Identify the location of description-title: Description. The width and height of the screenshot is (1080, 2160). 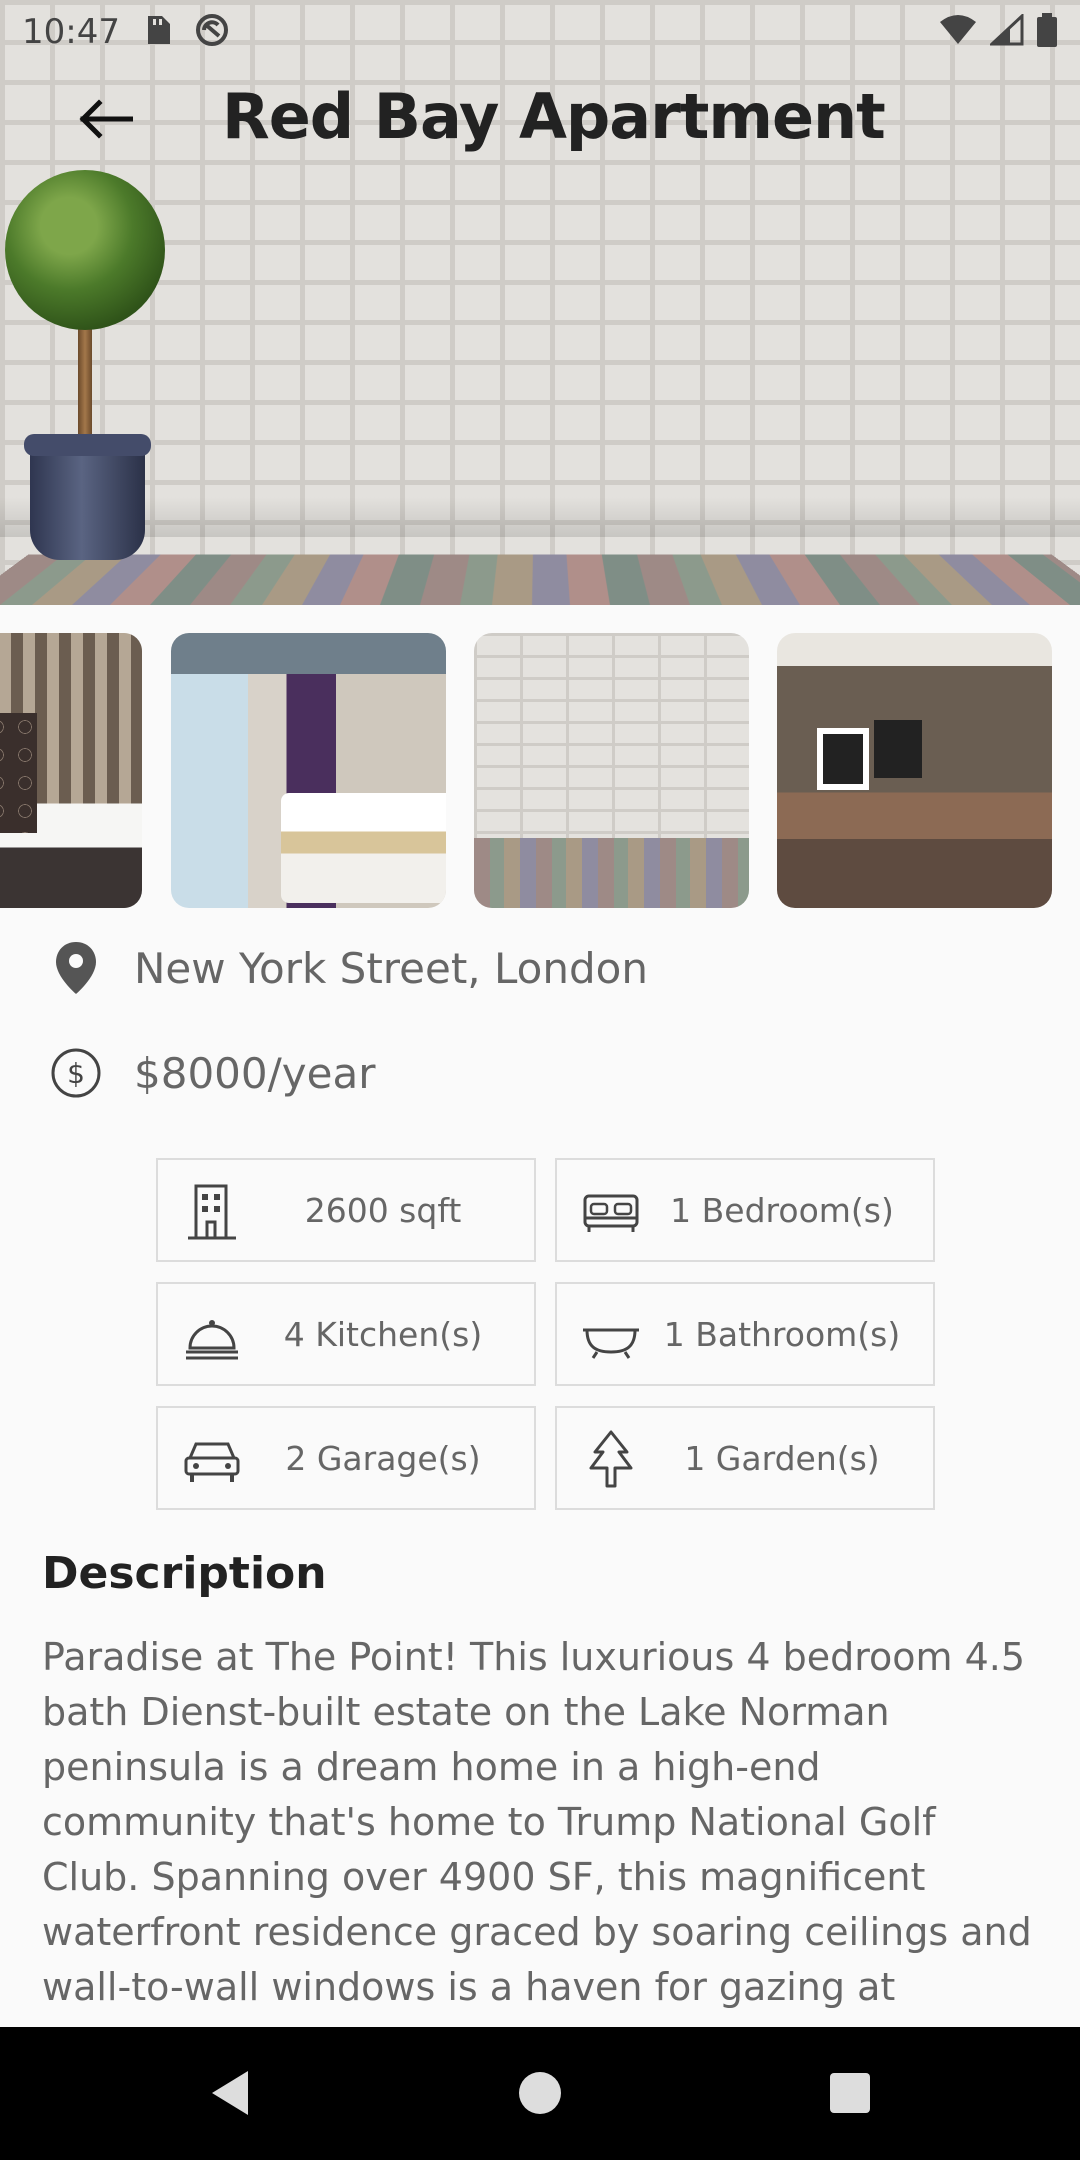
(184, 1573).